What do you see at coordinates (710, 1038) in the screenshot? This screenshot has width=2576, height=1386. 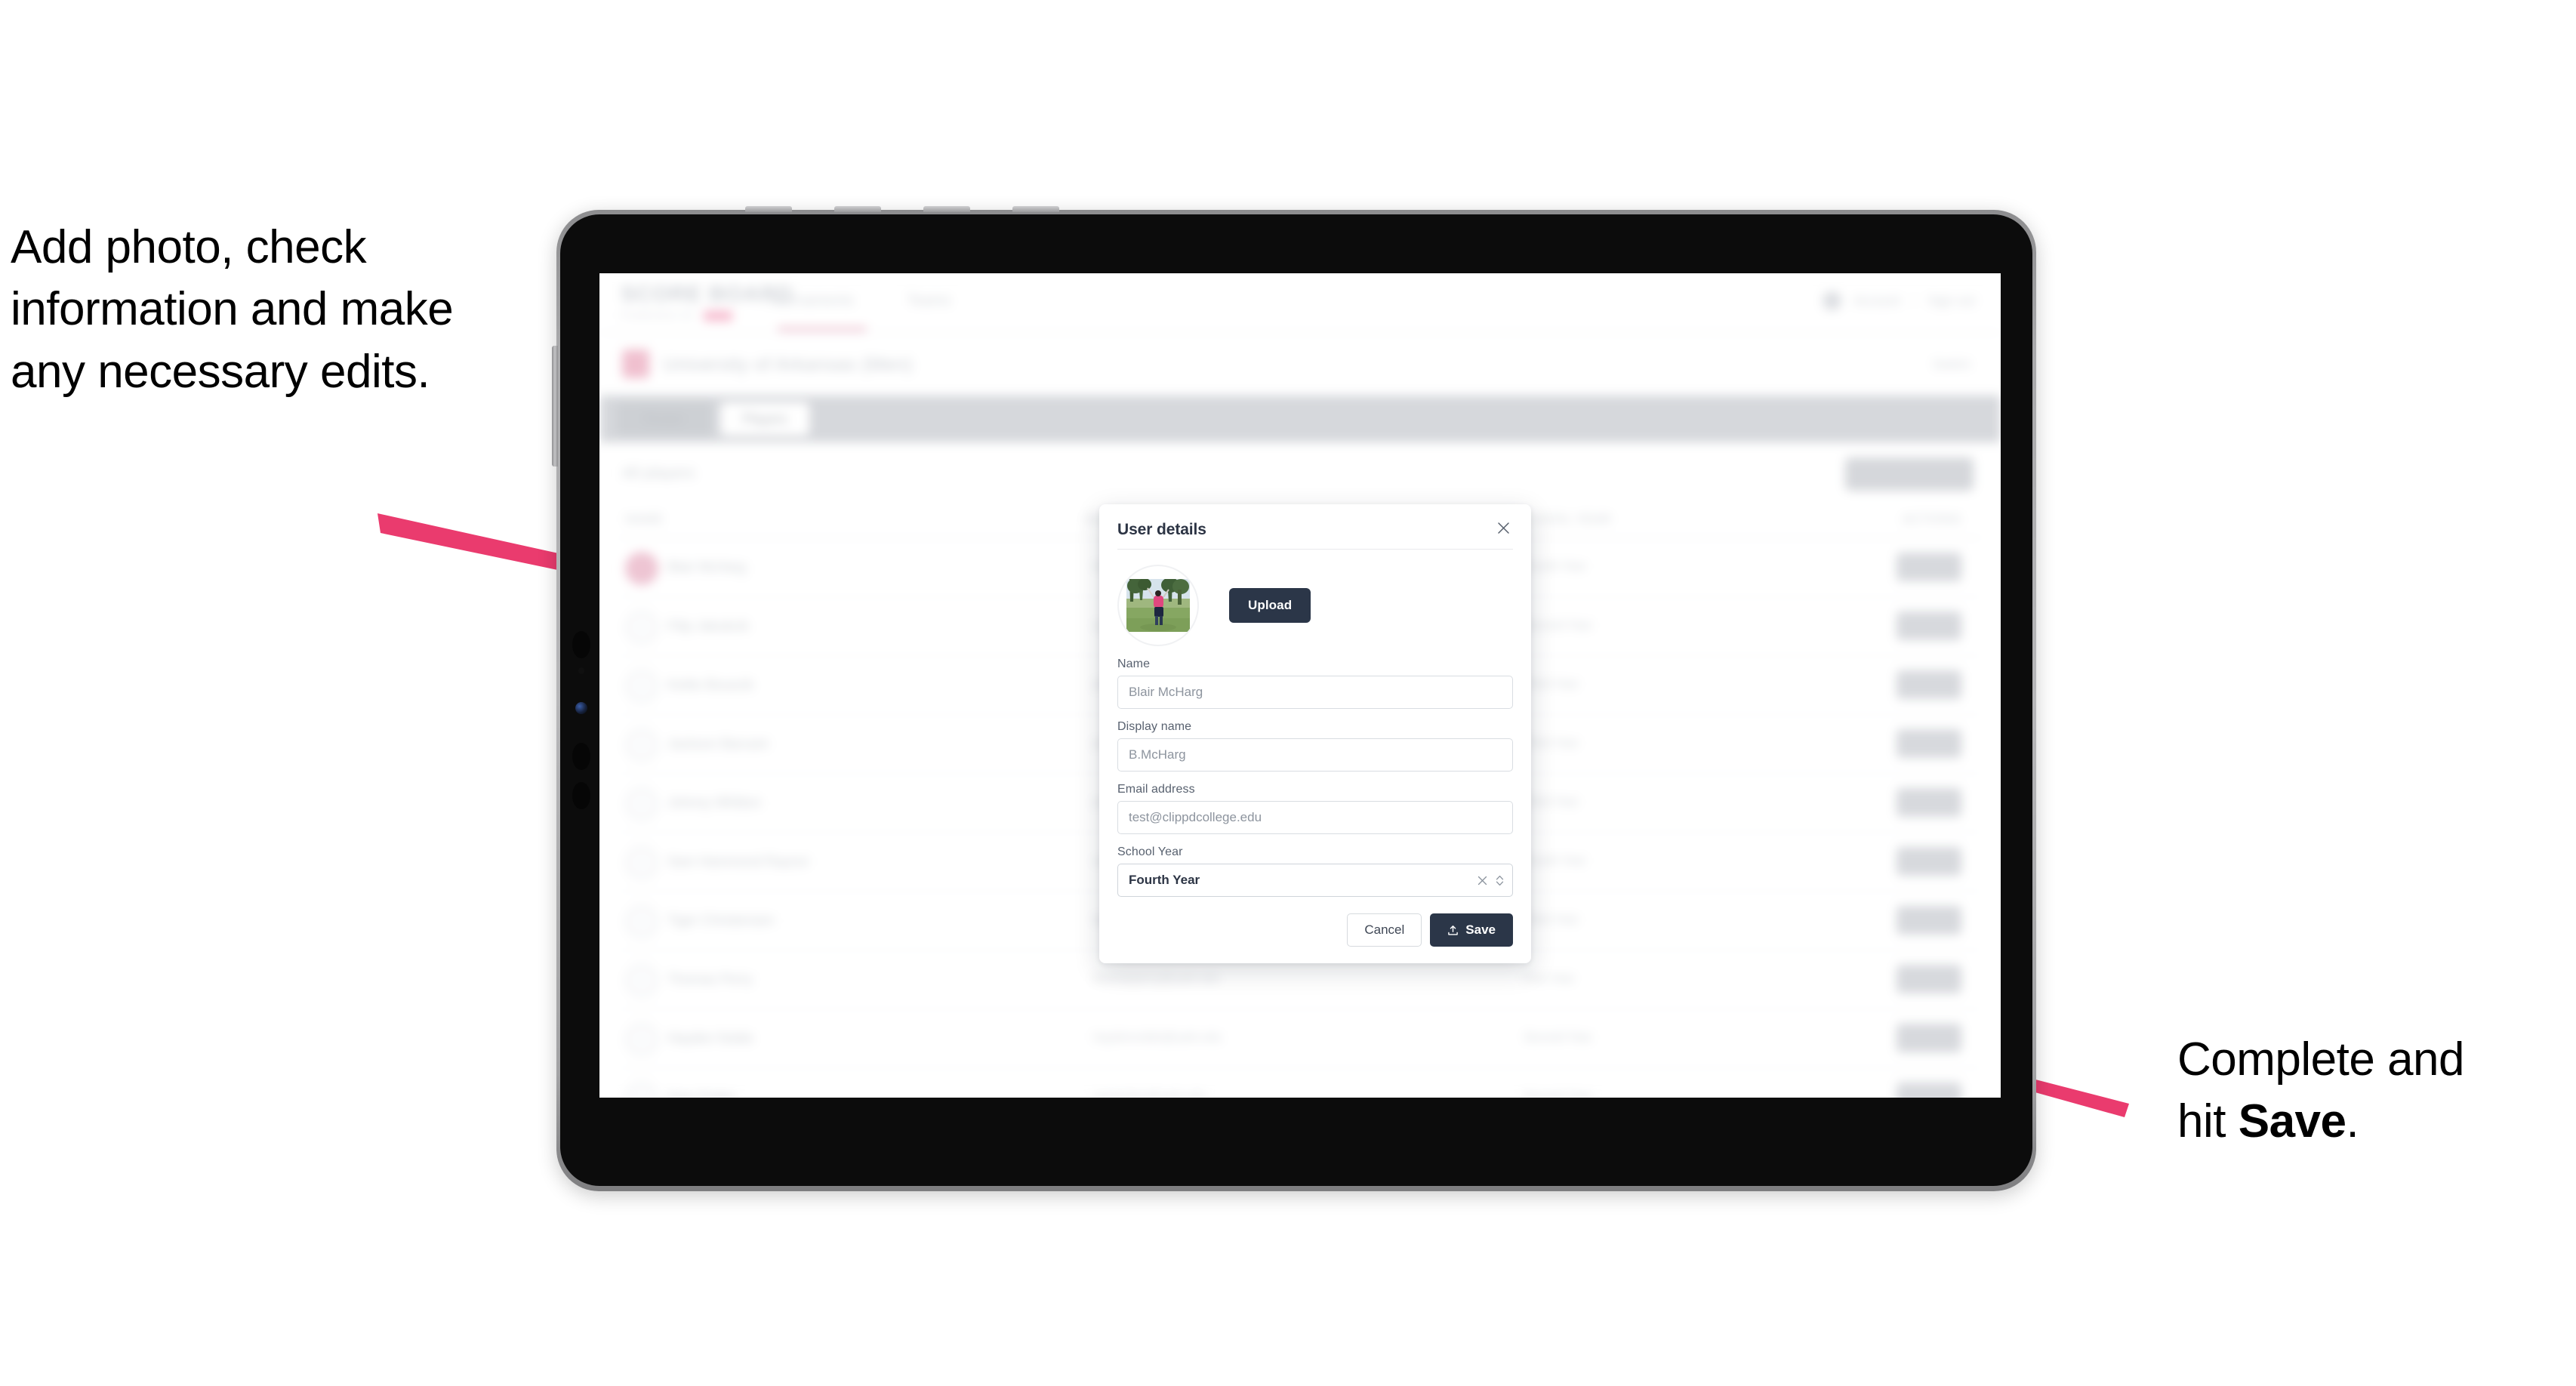 I see `row-name: Hayden Noble` at bounding box center [710, 1038].